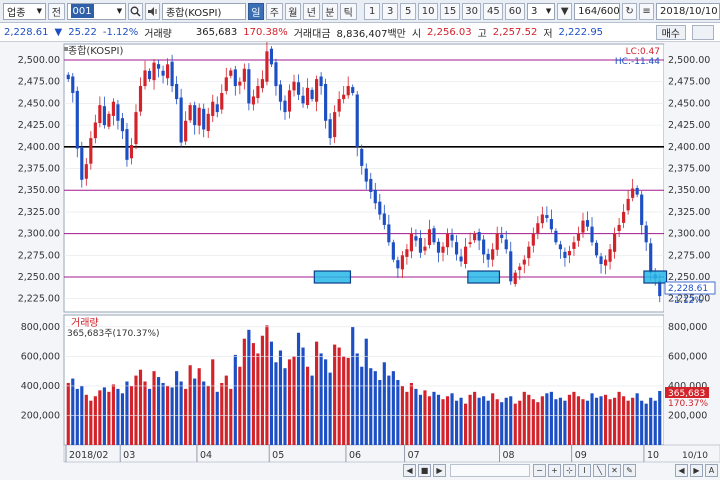 Image resolution: width=720 pixels, height=480 pixels. What do you see at coordinates (216, 32) in the screenshot?
I see `volume-value: 365,683` at bounding box center [216, 32].